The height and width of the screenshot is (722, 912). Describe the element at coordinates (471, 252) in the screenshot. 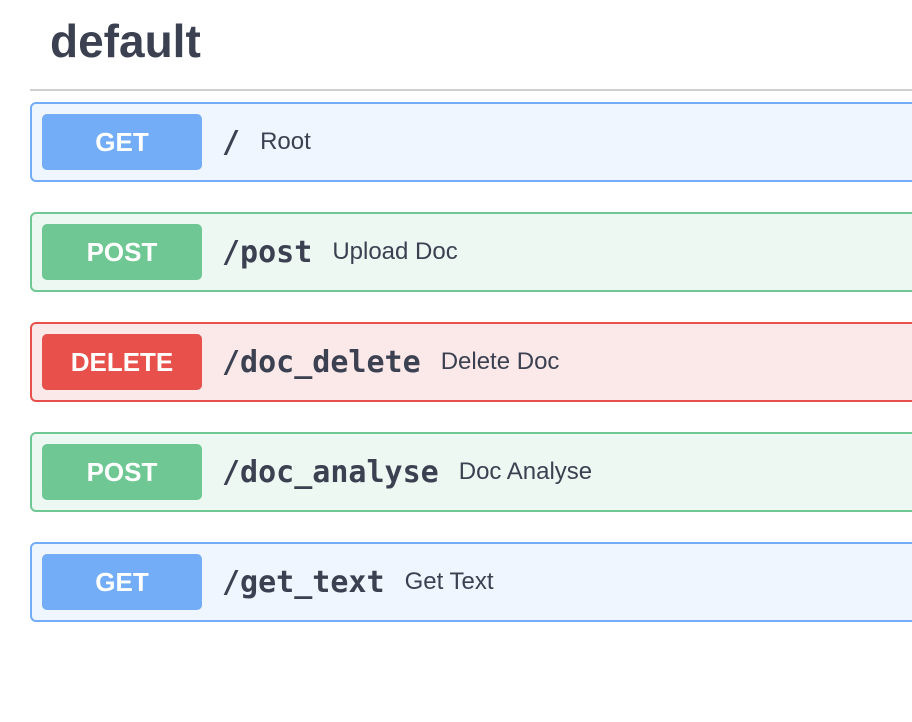

I see `operation-post-upload-doc: POST /post Upload Doc` at that location.